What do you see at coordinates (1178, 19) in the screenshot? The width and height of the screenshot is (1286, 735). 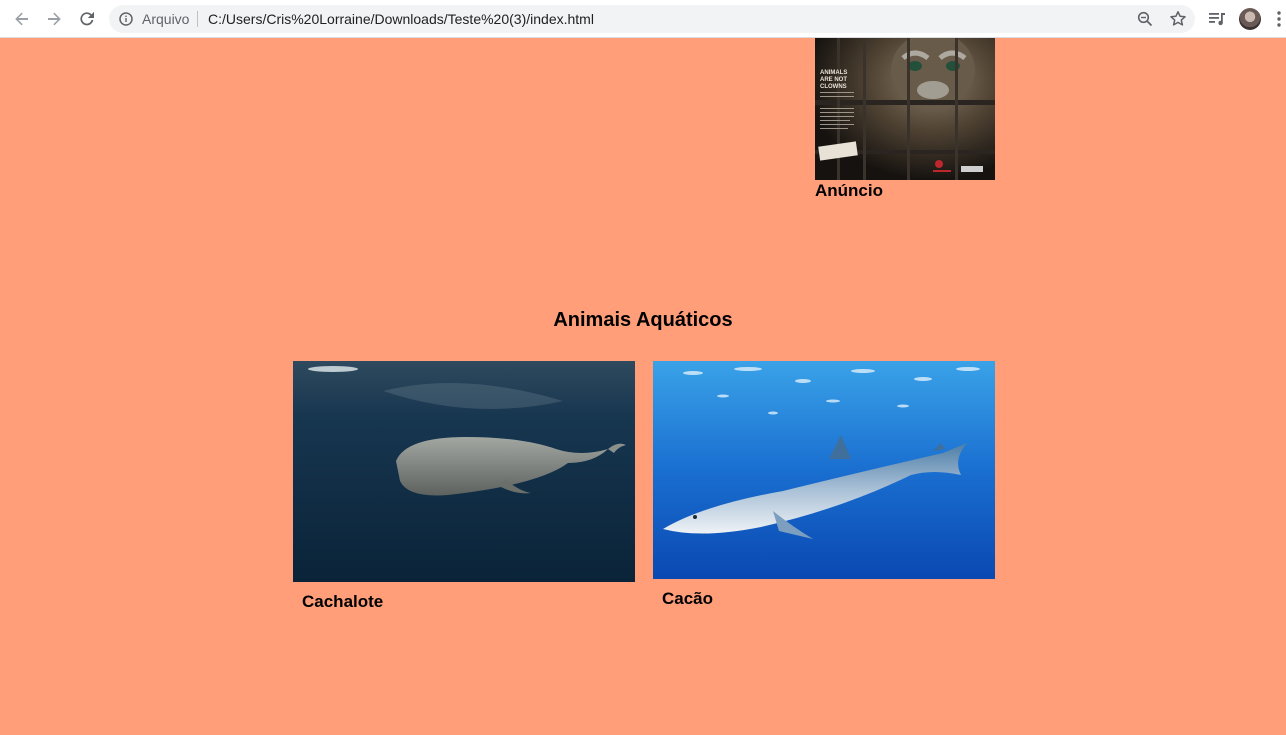 I see `star-icon` at bounding box center [1178, 19].